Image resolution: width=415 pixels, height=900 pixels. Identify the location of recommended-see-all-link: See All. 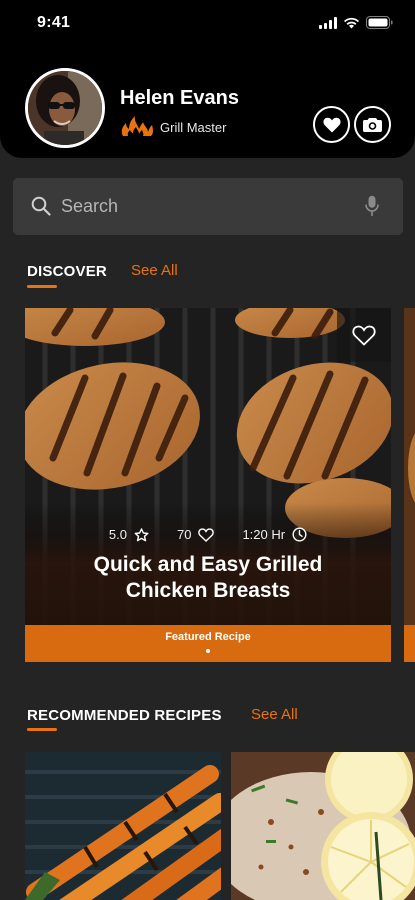
(274, 714).